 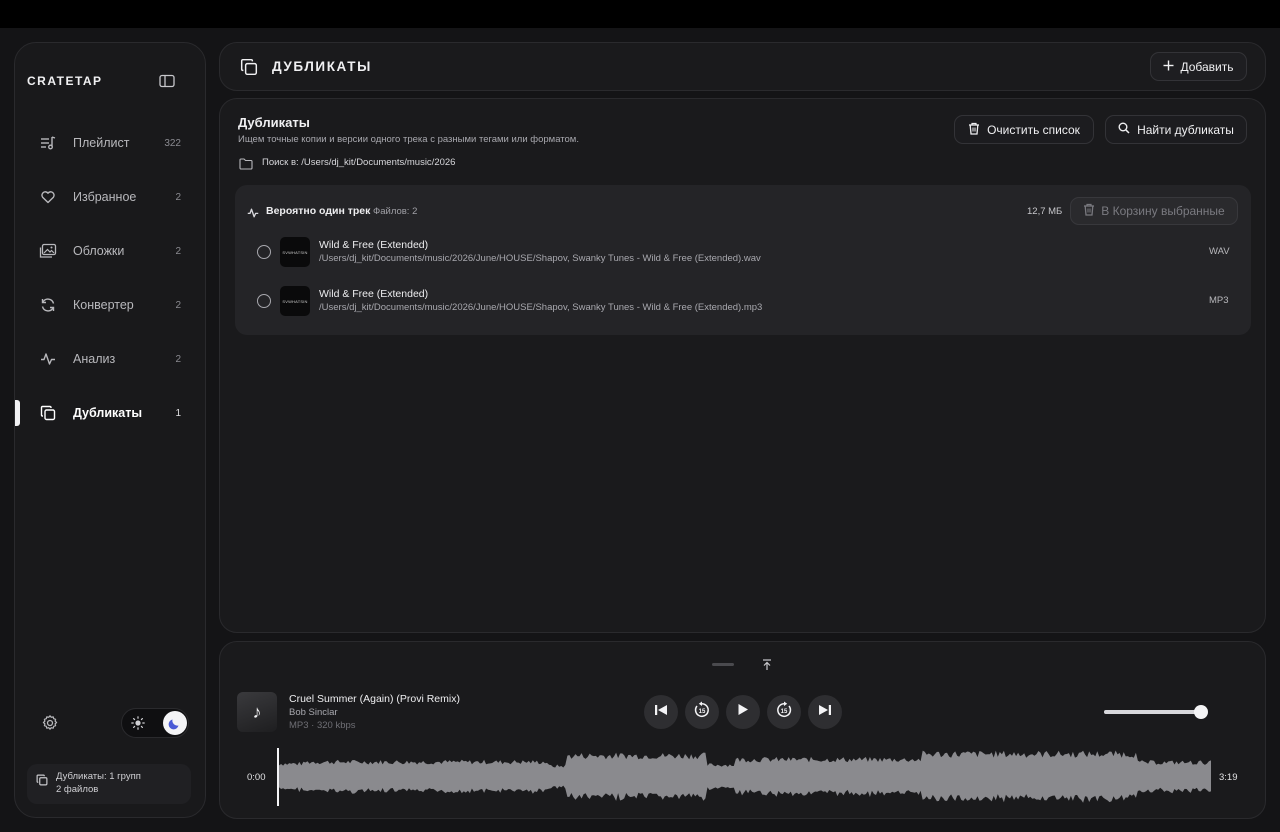 I want to click on waveform-shape, so click(x=744, y=776).